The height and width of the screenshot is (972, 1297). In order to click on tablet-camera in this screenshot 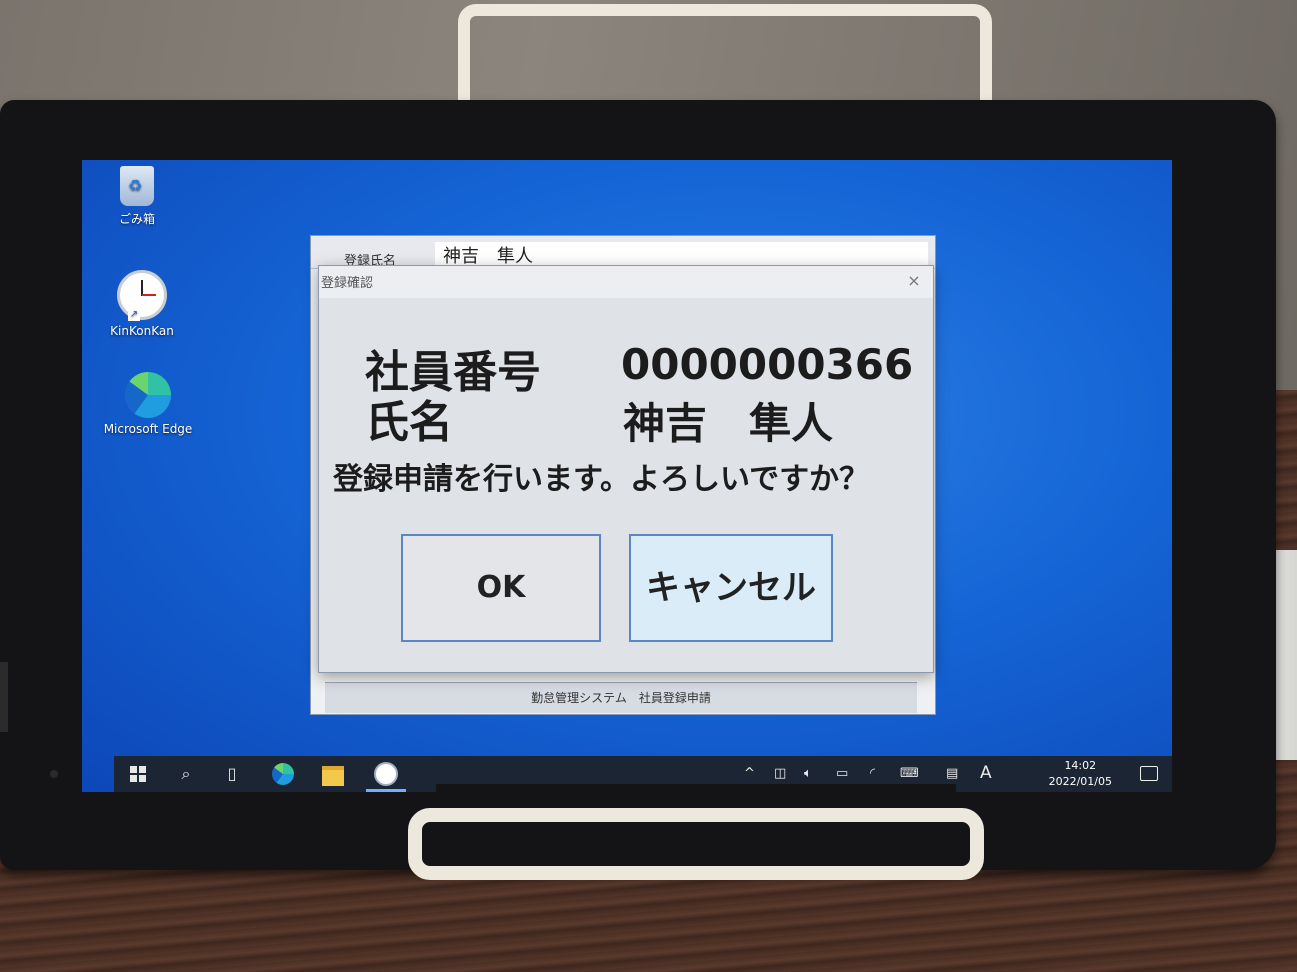, I will do `click(54, 774)`.